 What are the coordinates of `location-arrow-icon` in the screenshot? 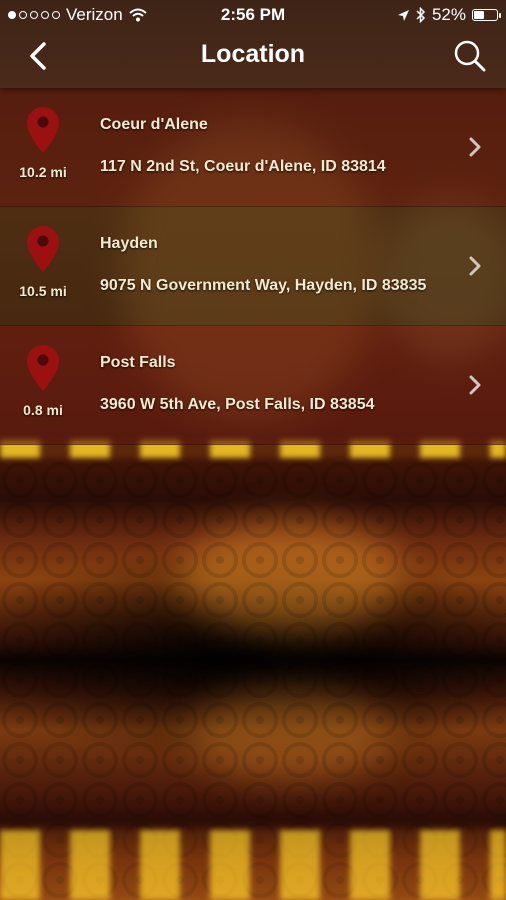 It's located at (403, 15).